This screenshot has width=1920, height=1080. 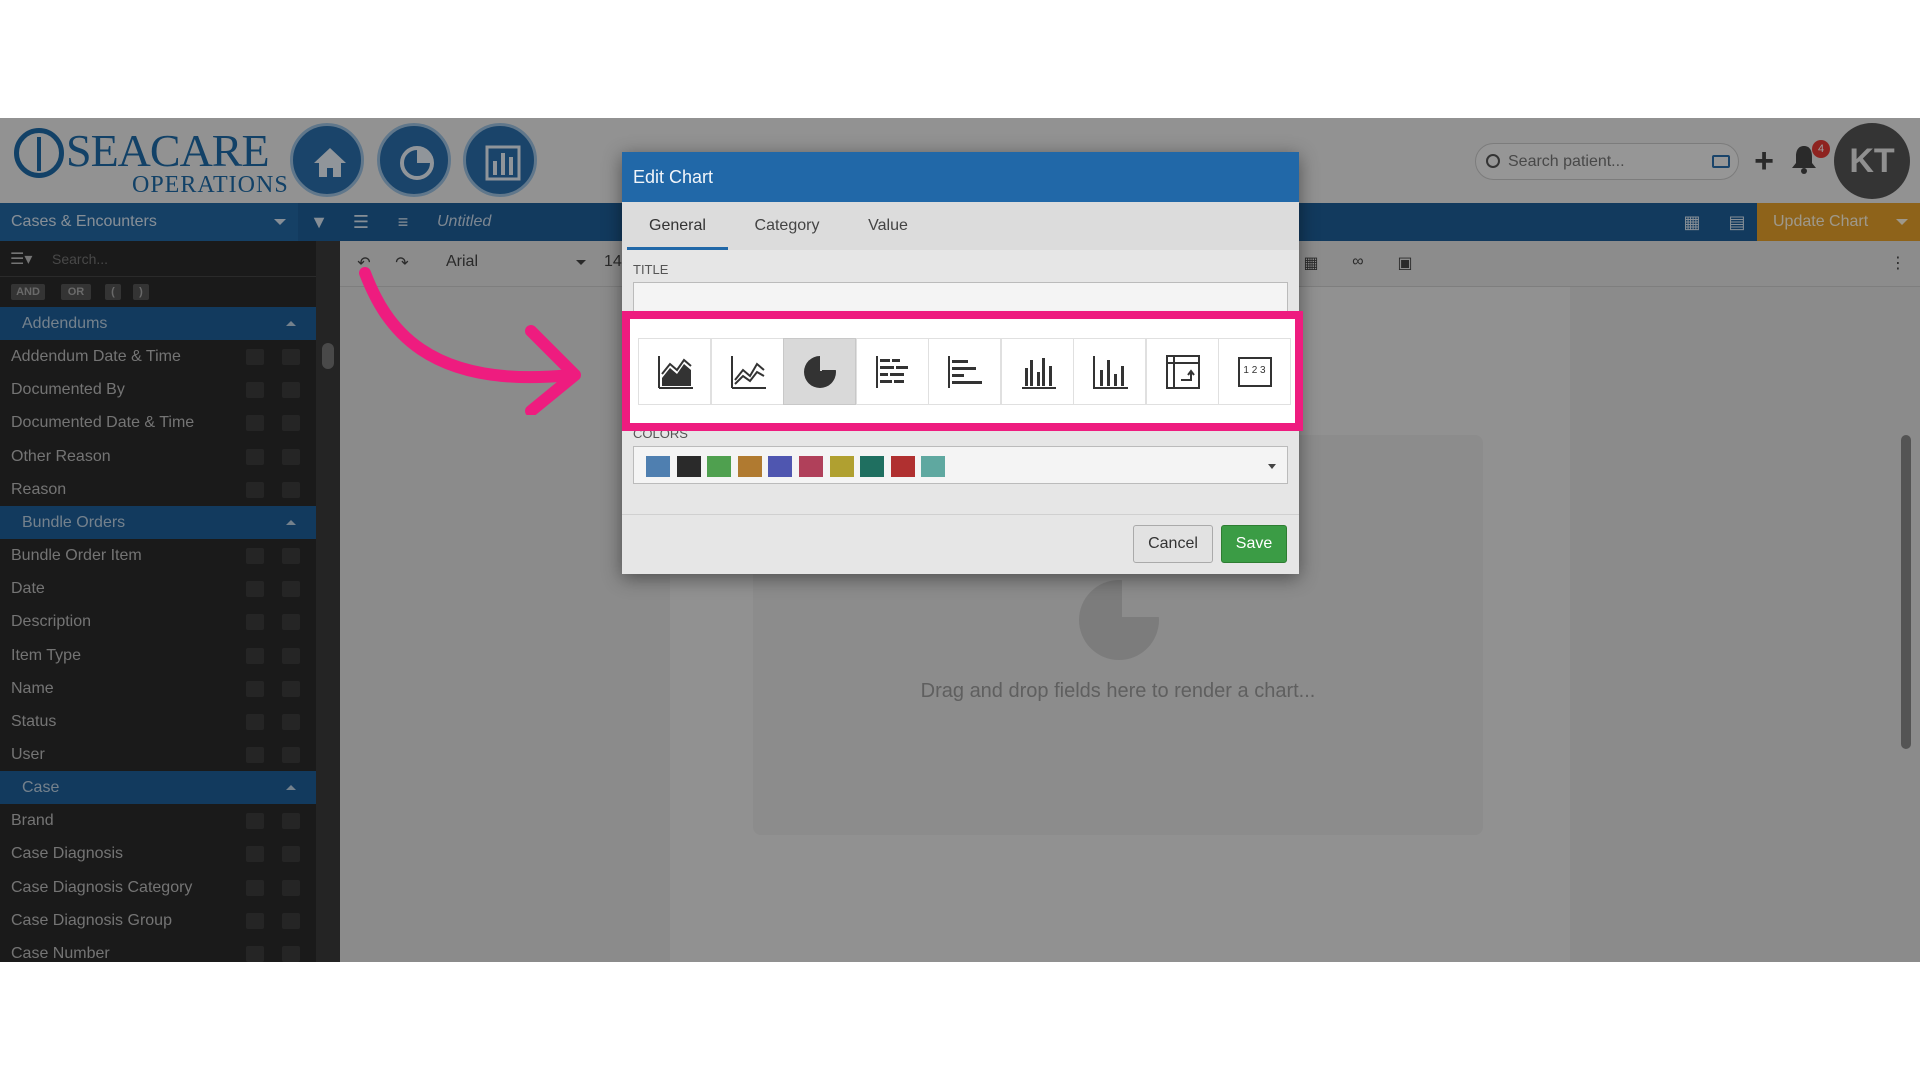 I want to click on line-chart-icon, so click(x=748, y=372).